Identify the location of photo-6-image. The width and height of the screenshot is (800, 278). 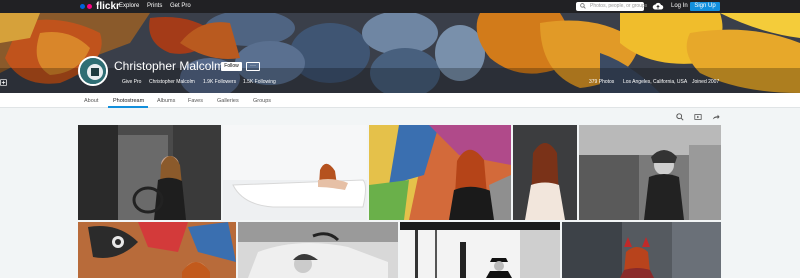
(157, 250).